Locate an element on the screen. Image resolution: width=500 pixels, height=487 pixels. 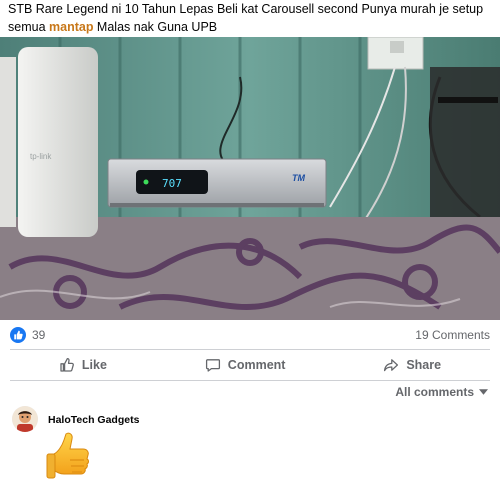
thumbs-up-icon is located at coordinates (67, 364).